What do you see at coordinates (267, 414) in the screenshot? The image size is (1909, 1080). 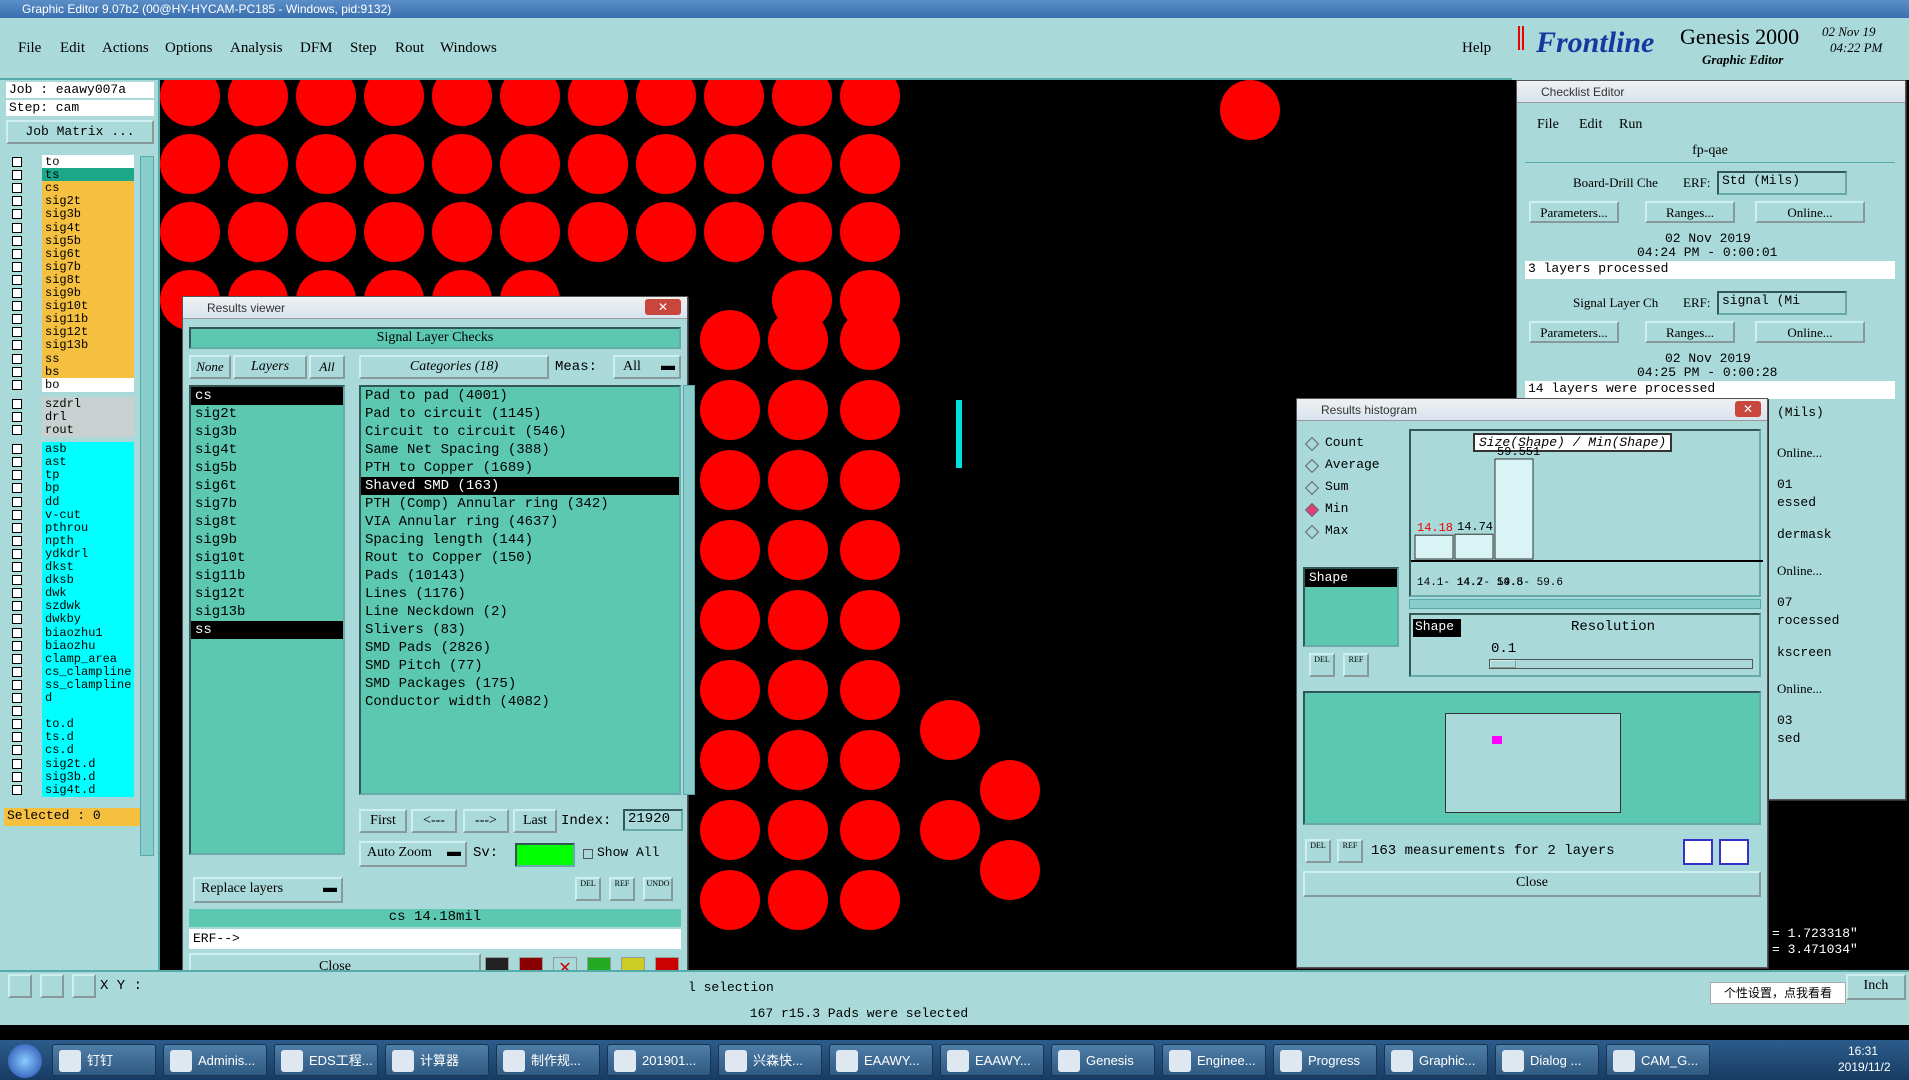 I see `layer-list-item: sig2t` at bounding box center [267, 414].